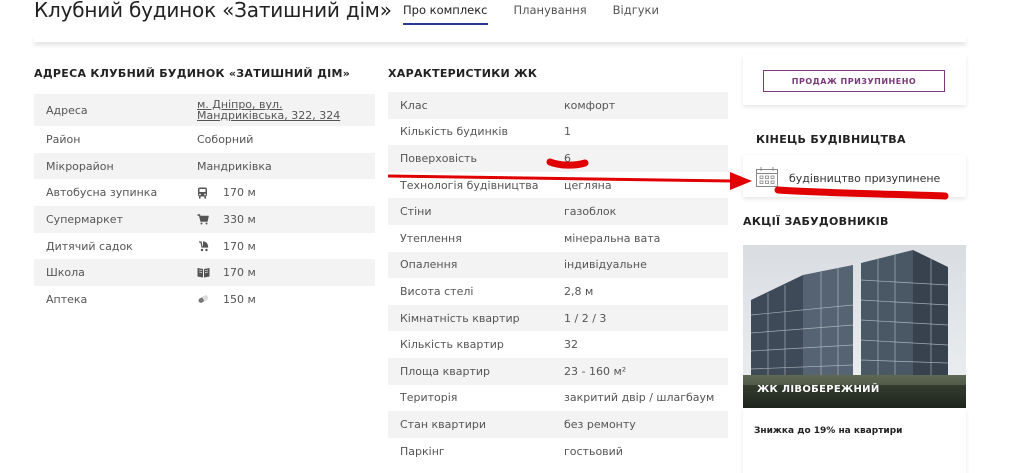 This screenshot has width=1018, height=473. What do you see at coordinates (865, 178) in the screenshot?
I see `construction-status: будівництво призупинене` at bounding box center [865, 178].